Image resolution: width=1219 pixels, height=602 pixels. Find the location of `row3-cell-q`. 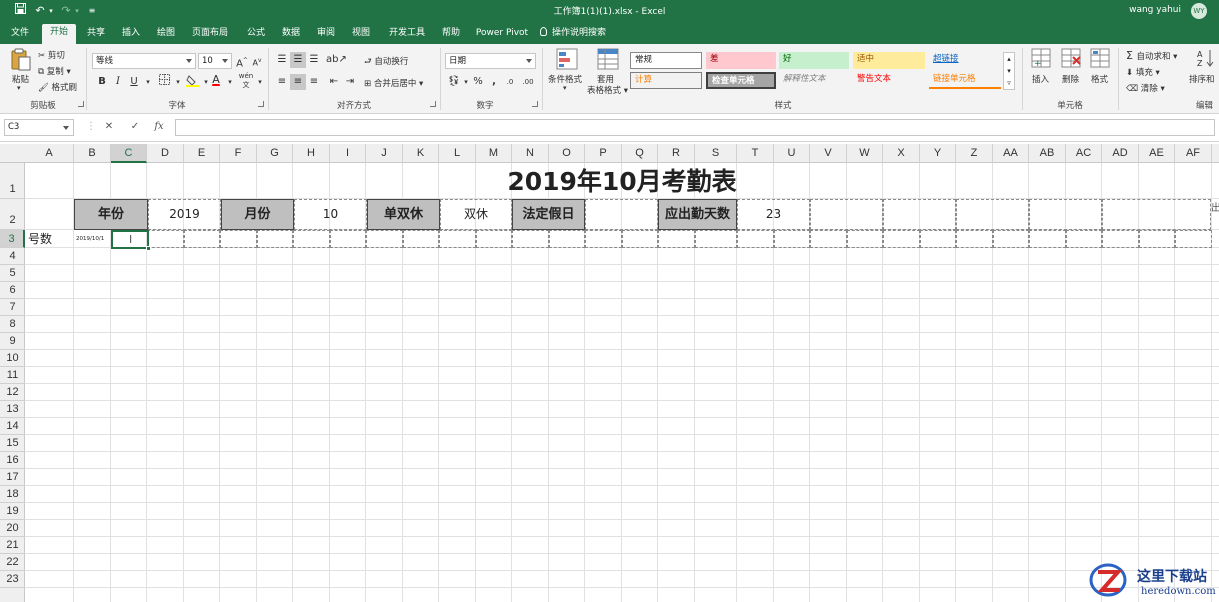

row3-cell-q is located at coordinates (640, 239).